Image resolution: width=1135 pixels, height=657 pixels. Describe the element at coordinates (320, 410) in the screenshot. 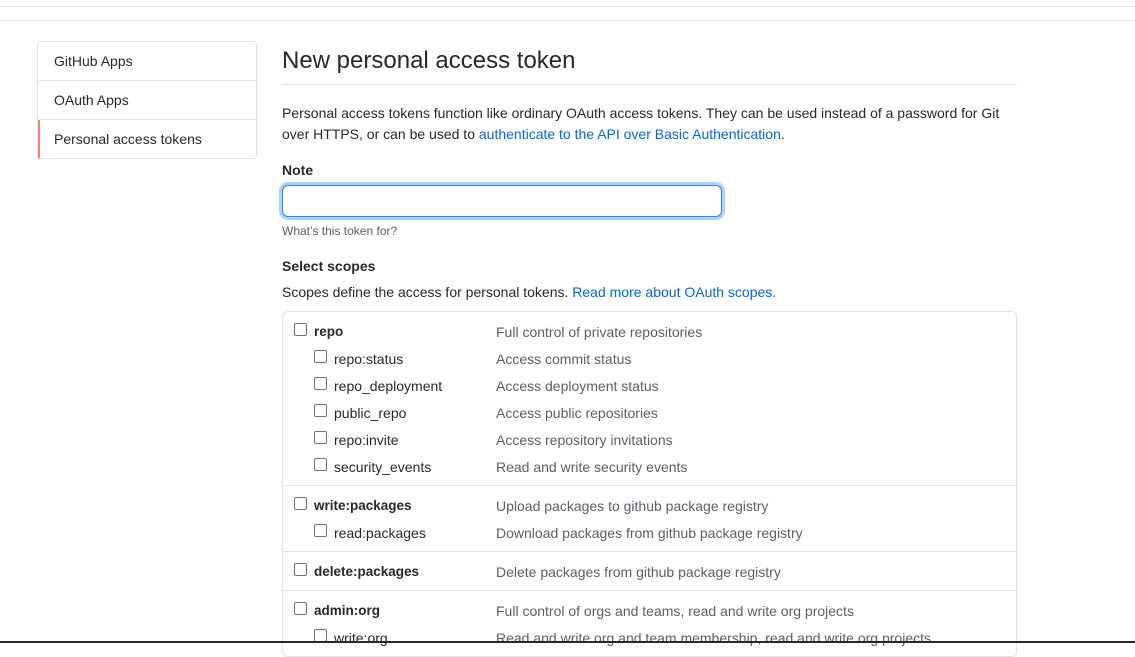

I see `public-repo-checkbox` at that location.